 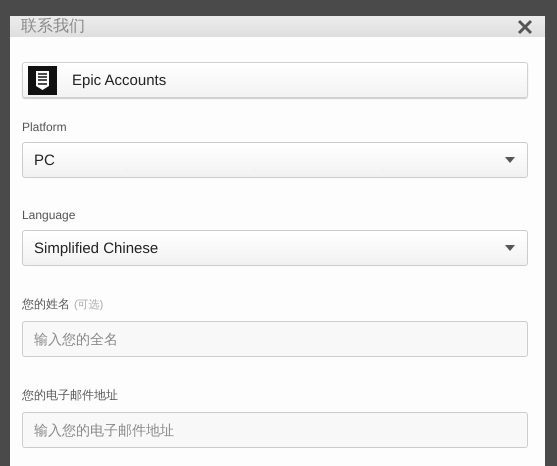 I want to click on dialog-title: 联系我们, so click(x=53, y=26).